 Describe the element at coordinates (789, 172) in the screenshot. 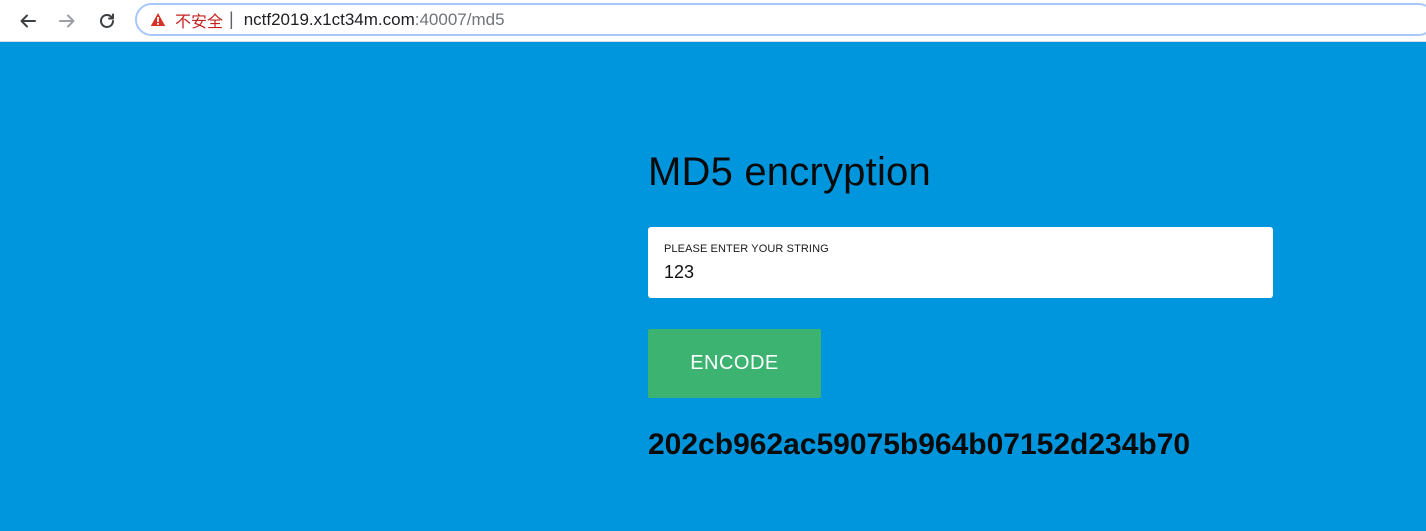

I see `page-title: MD5 encryption` at that location.